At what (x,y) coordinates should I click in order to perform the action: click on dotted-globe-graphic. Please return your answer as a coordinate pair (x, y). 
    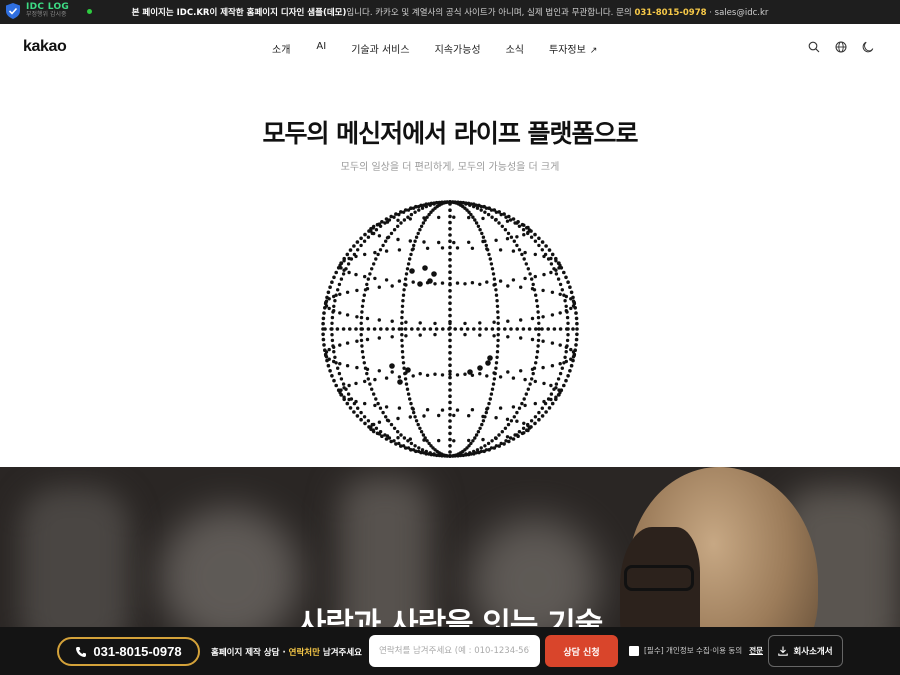
    Looking at the image, I should click on (450, 329).